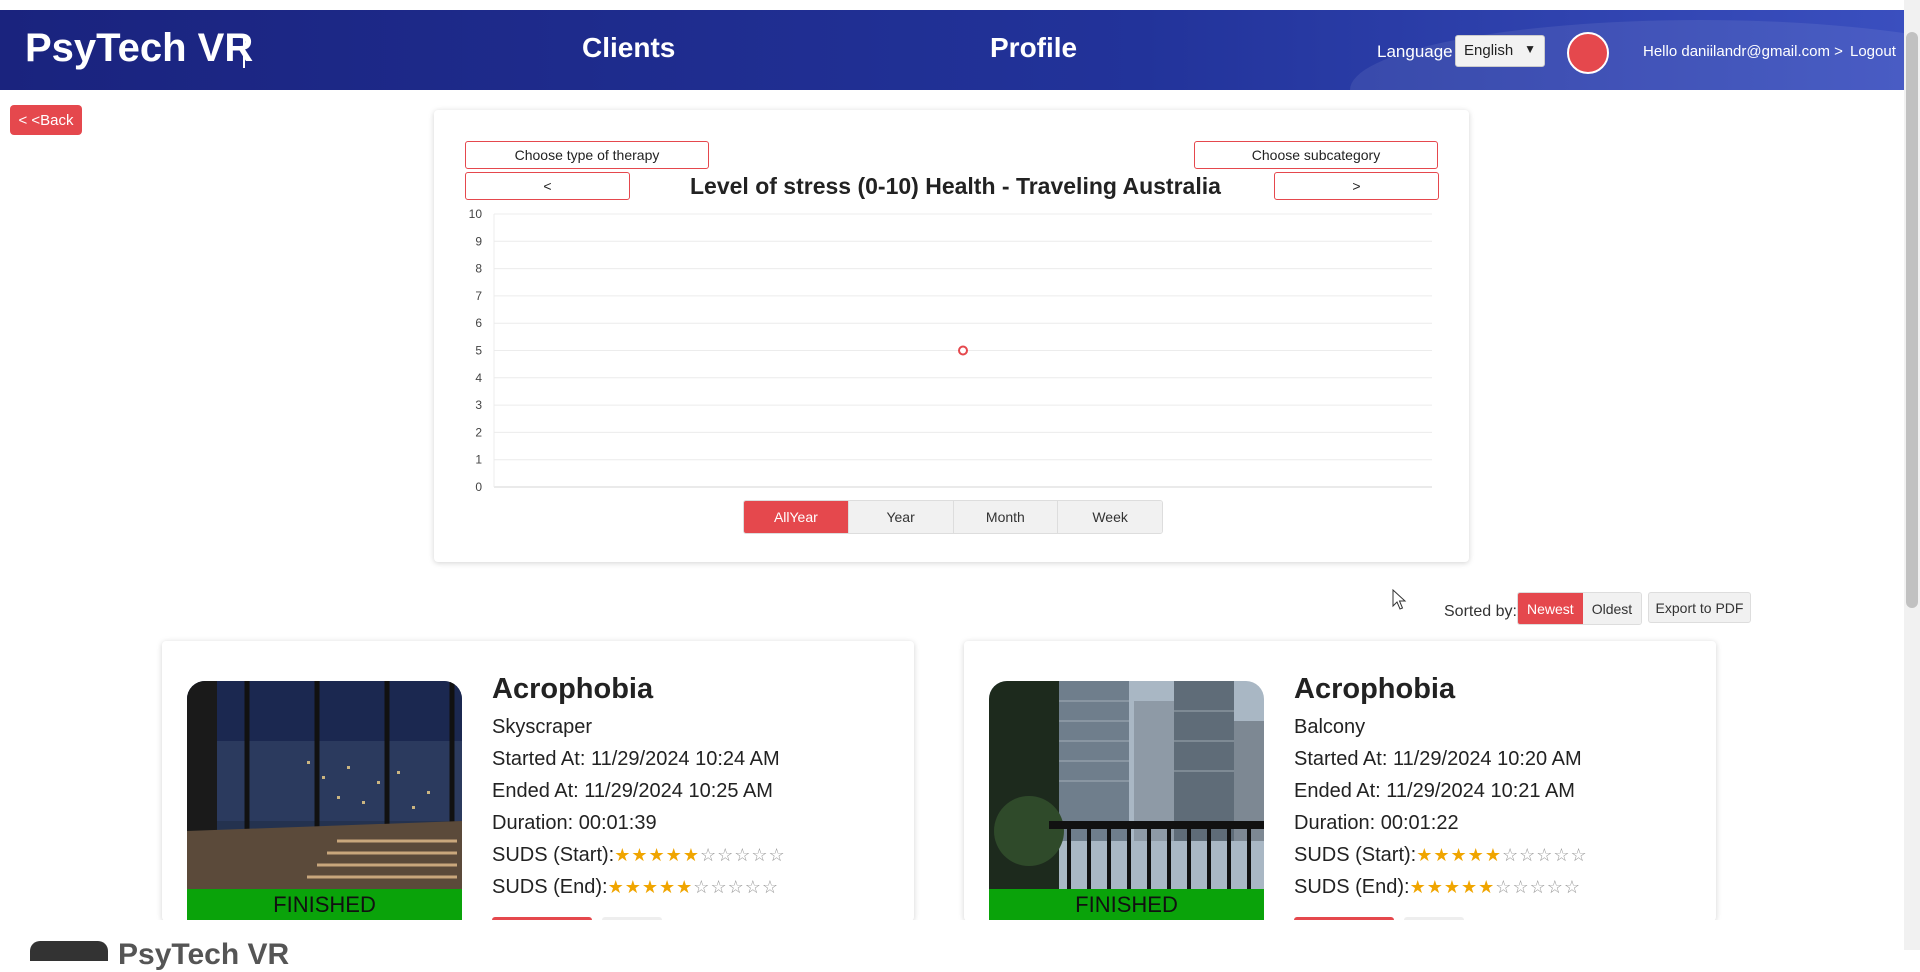  I want to click on mouse-cursor-icon, so click(1399, 599).